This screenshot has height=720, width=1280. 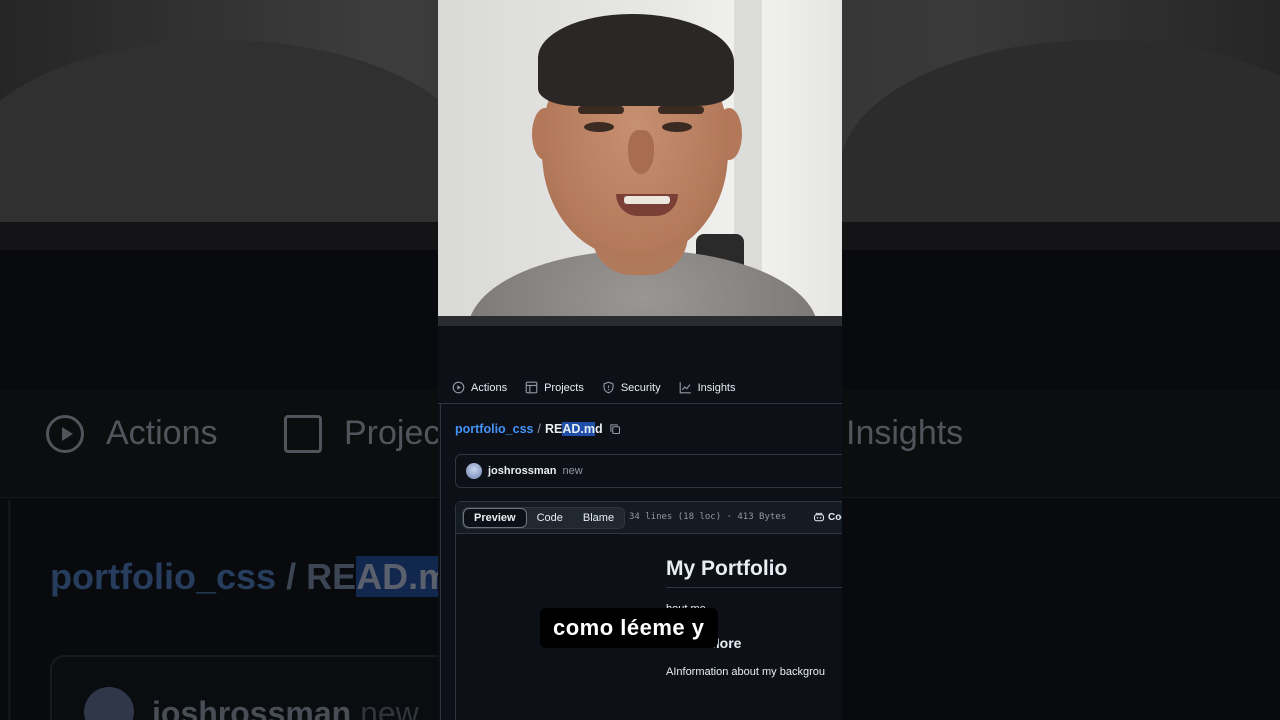 I want to click on nav-item-projects: Projects, so click(x=554, y=387).